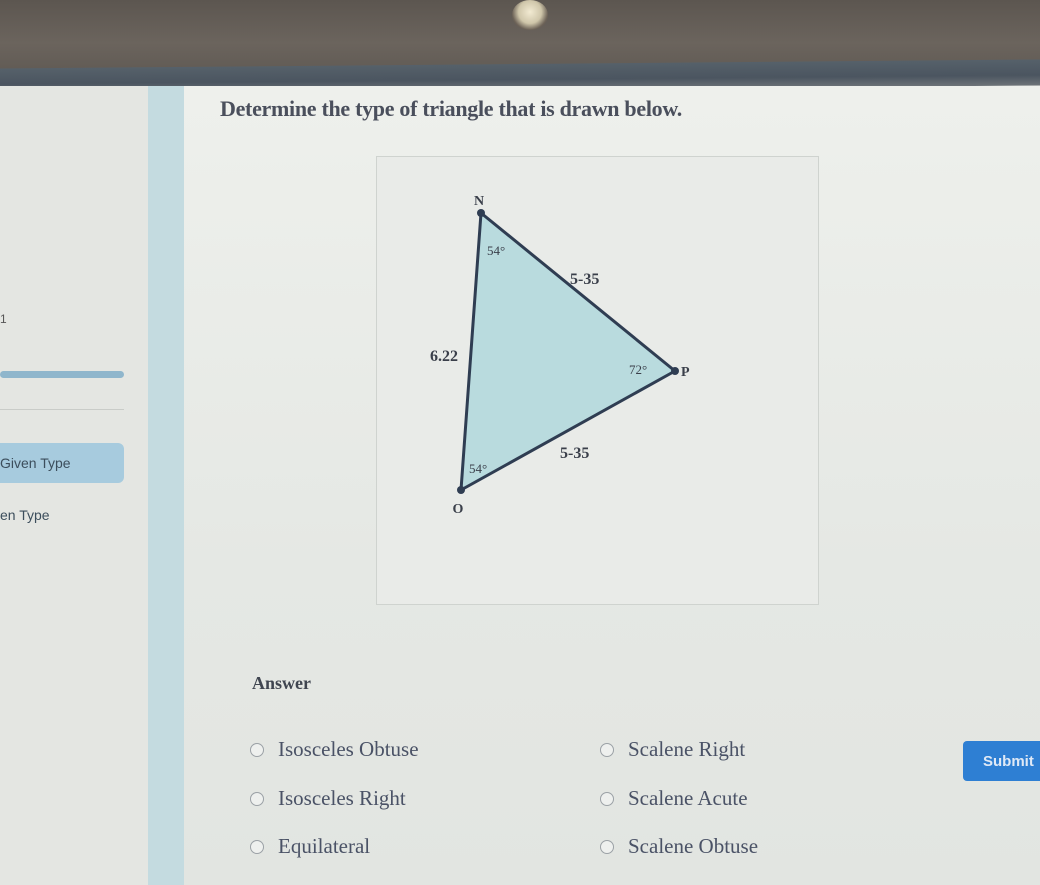 This screenshot has height=885, width=1040. I want to click on option-isosceles-obtuse: Isosceles Obtuse, so click(334, 749).